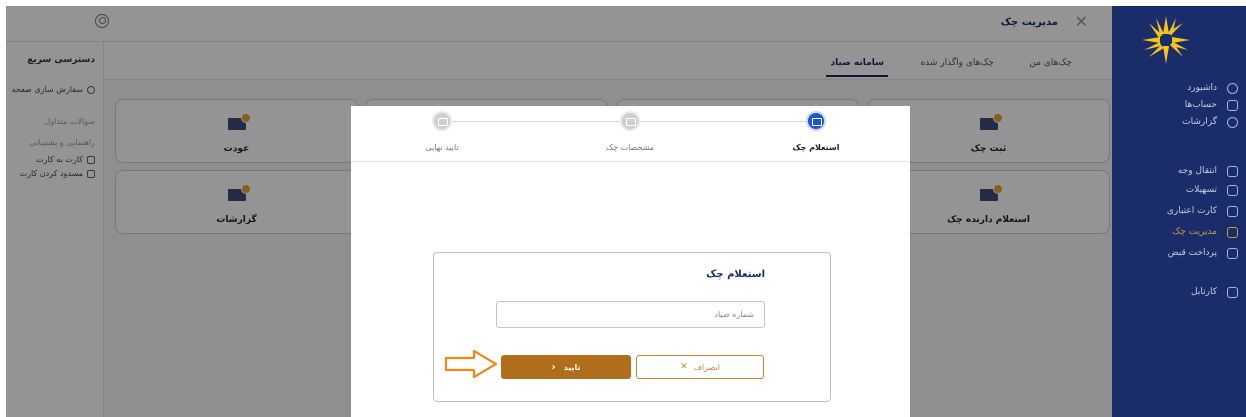  What do you see at coordinates (630, 147) in the screenshot?
I see `step-label-cheque-details: مشخصات چک` at bounding box center [630, 147].